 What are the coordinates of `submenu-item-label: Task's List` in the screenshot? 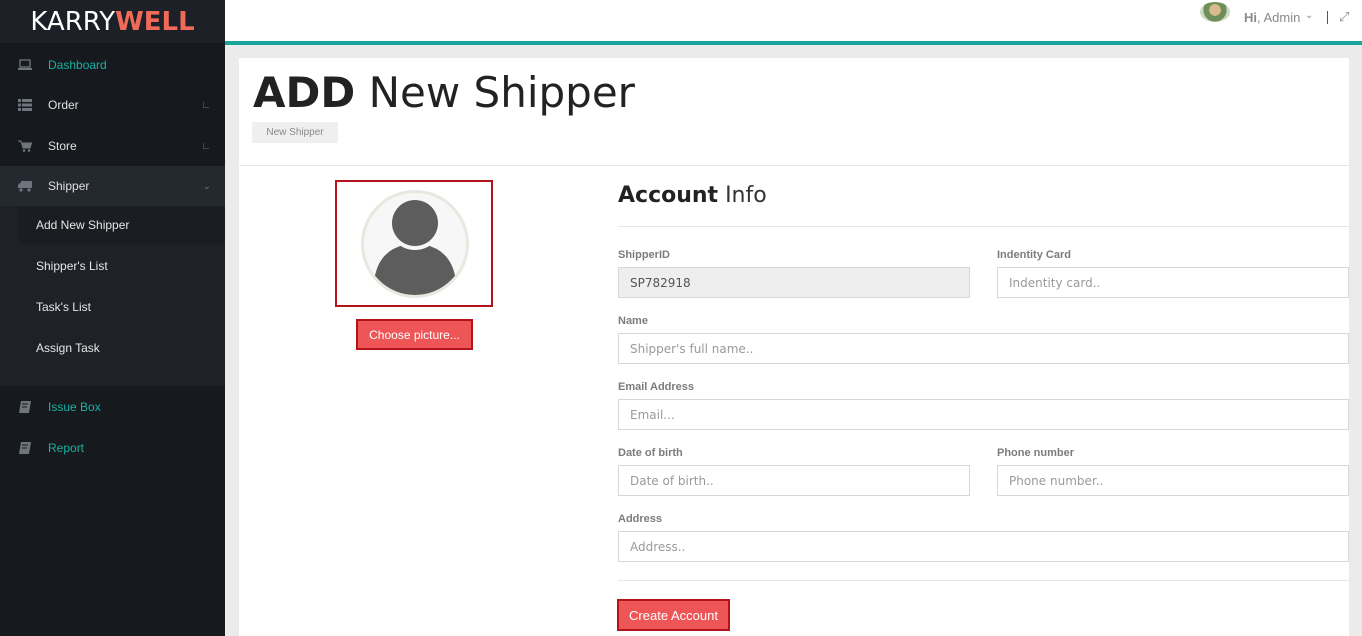 It's located at (63, 307).